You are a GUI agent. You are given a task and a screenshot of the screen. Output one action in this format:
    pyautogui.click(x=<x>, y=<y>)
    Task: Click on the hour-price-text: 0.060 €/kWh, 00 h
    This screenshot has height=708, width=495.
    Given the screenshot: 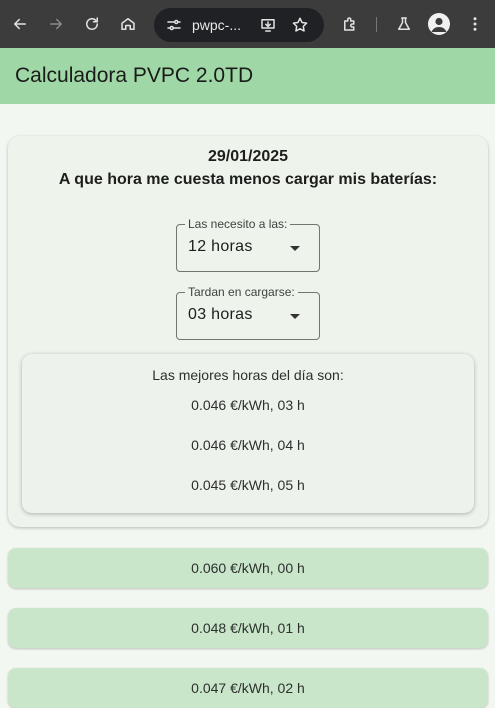 What is the action you would take?
    pyautogui.click(x=248, y=568)
    